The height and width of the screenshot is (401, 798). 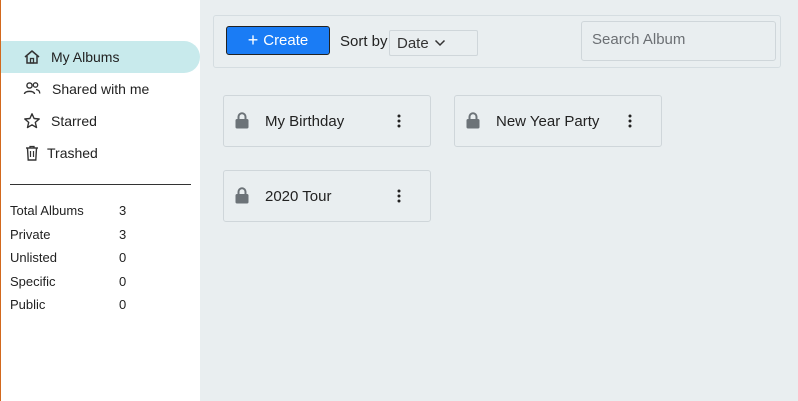 I want to click on chevron-down-icon, so click(x=440, y=43).